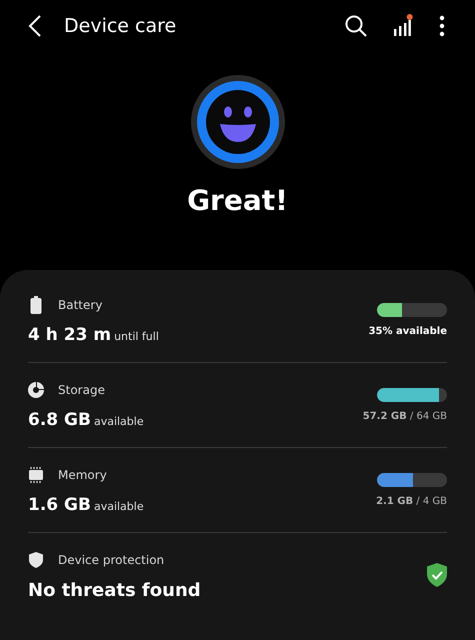 This screenshot has height=640, width=475. I want to click on pie-chart-icon, so click(36, 390).